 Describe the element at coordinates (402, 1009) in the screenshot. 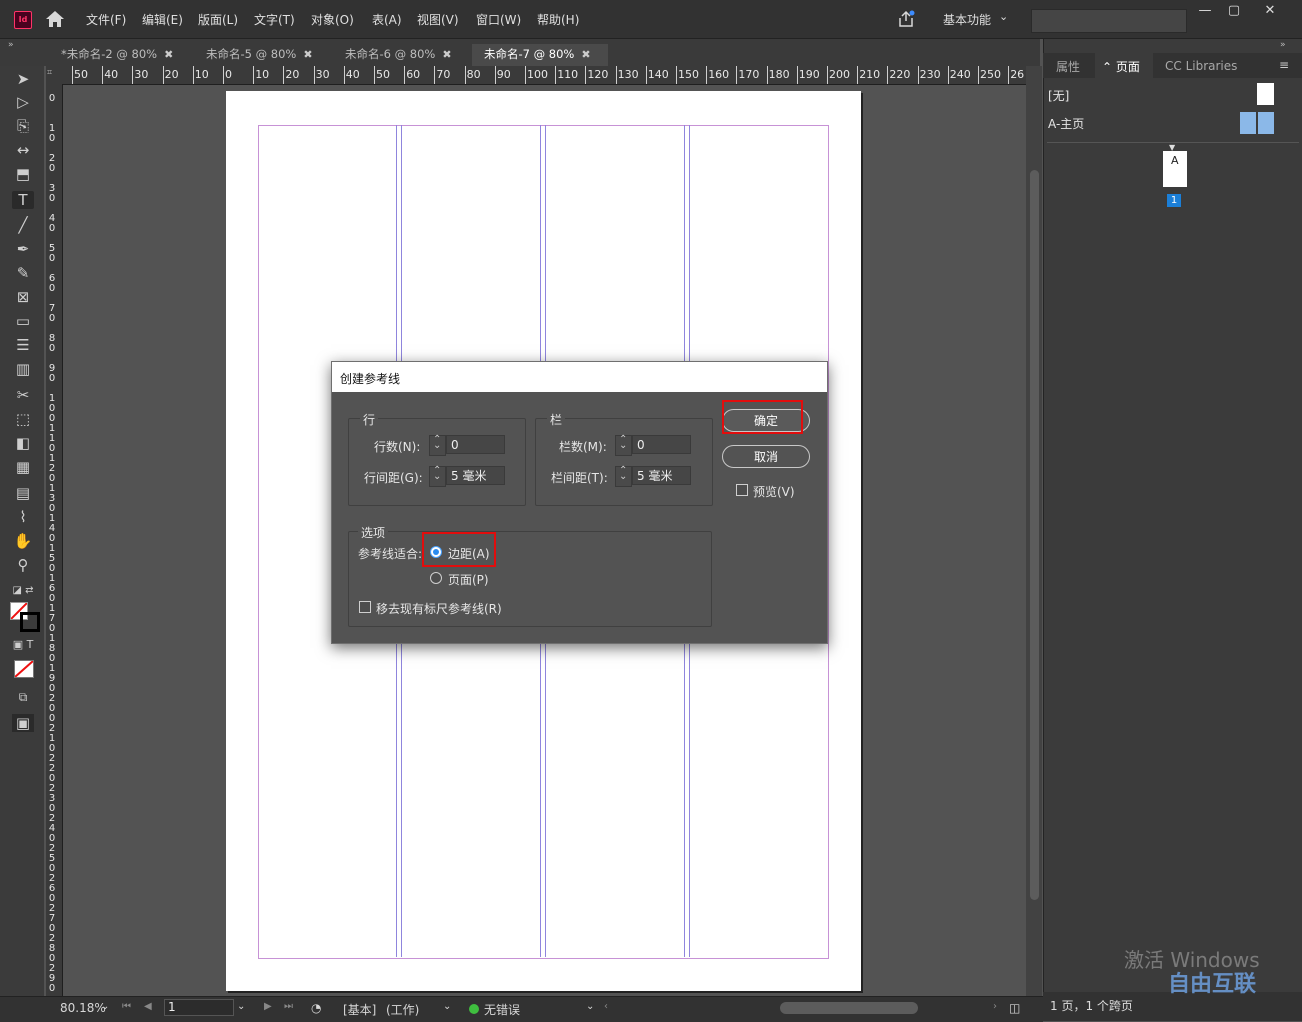

I see `work-mode: (工作)` at that location.